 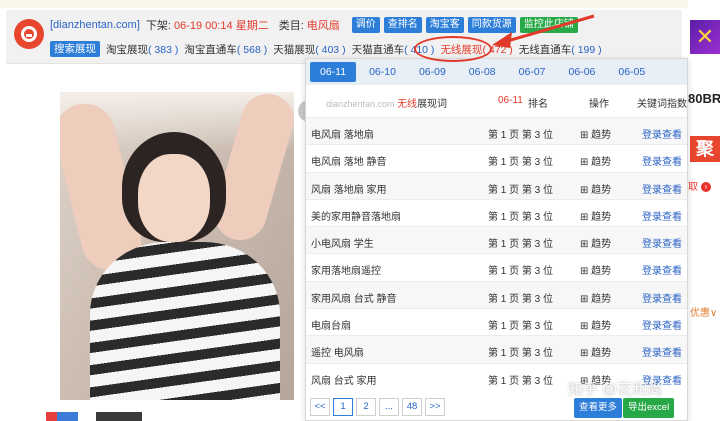 What do you see at coordinates (412, 407) in the screenshot?
I see `page-button: 48` at bounding box center [412, 407].